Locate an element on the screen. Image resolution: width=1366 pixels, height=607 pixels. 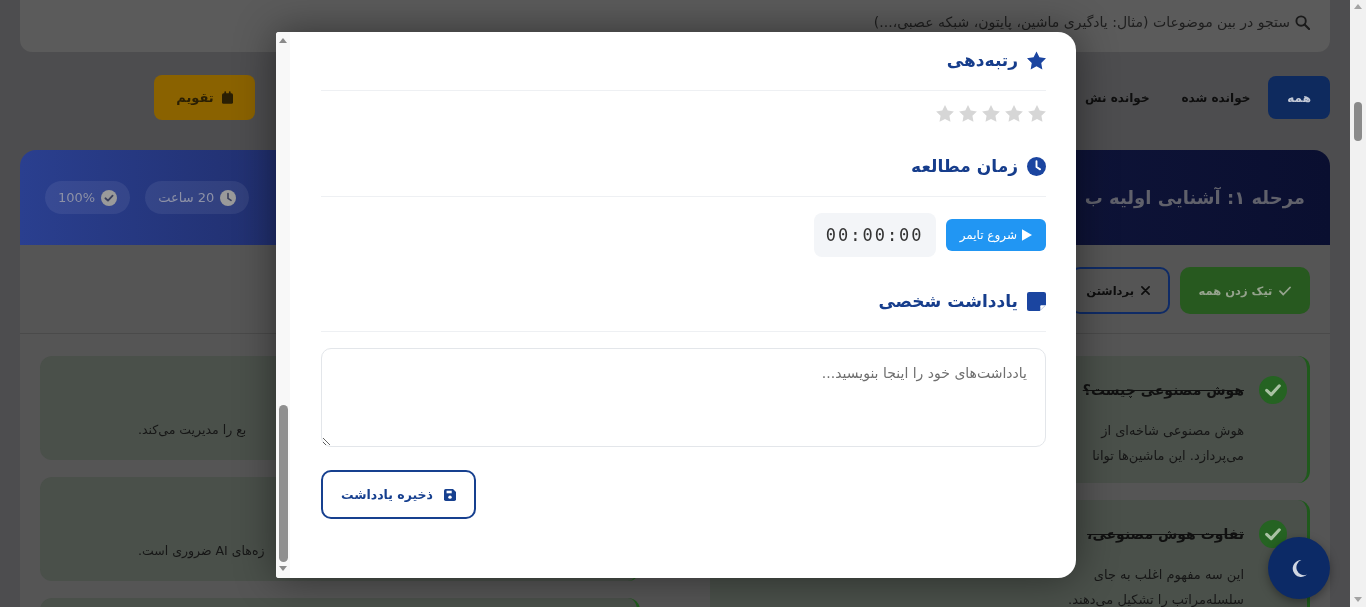
hours-text: 20 ساعت is located at coordinates (186, 197).